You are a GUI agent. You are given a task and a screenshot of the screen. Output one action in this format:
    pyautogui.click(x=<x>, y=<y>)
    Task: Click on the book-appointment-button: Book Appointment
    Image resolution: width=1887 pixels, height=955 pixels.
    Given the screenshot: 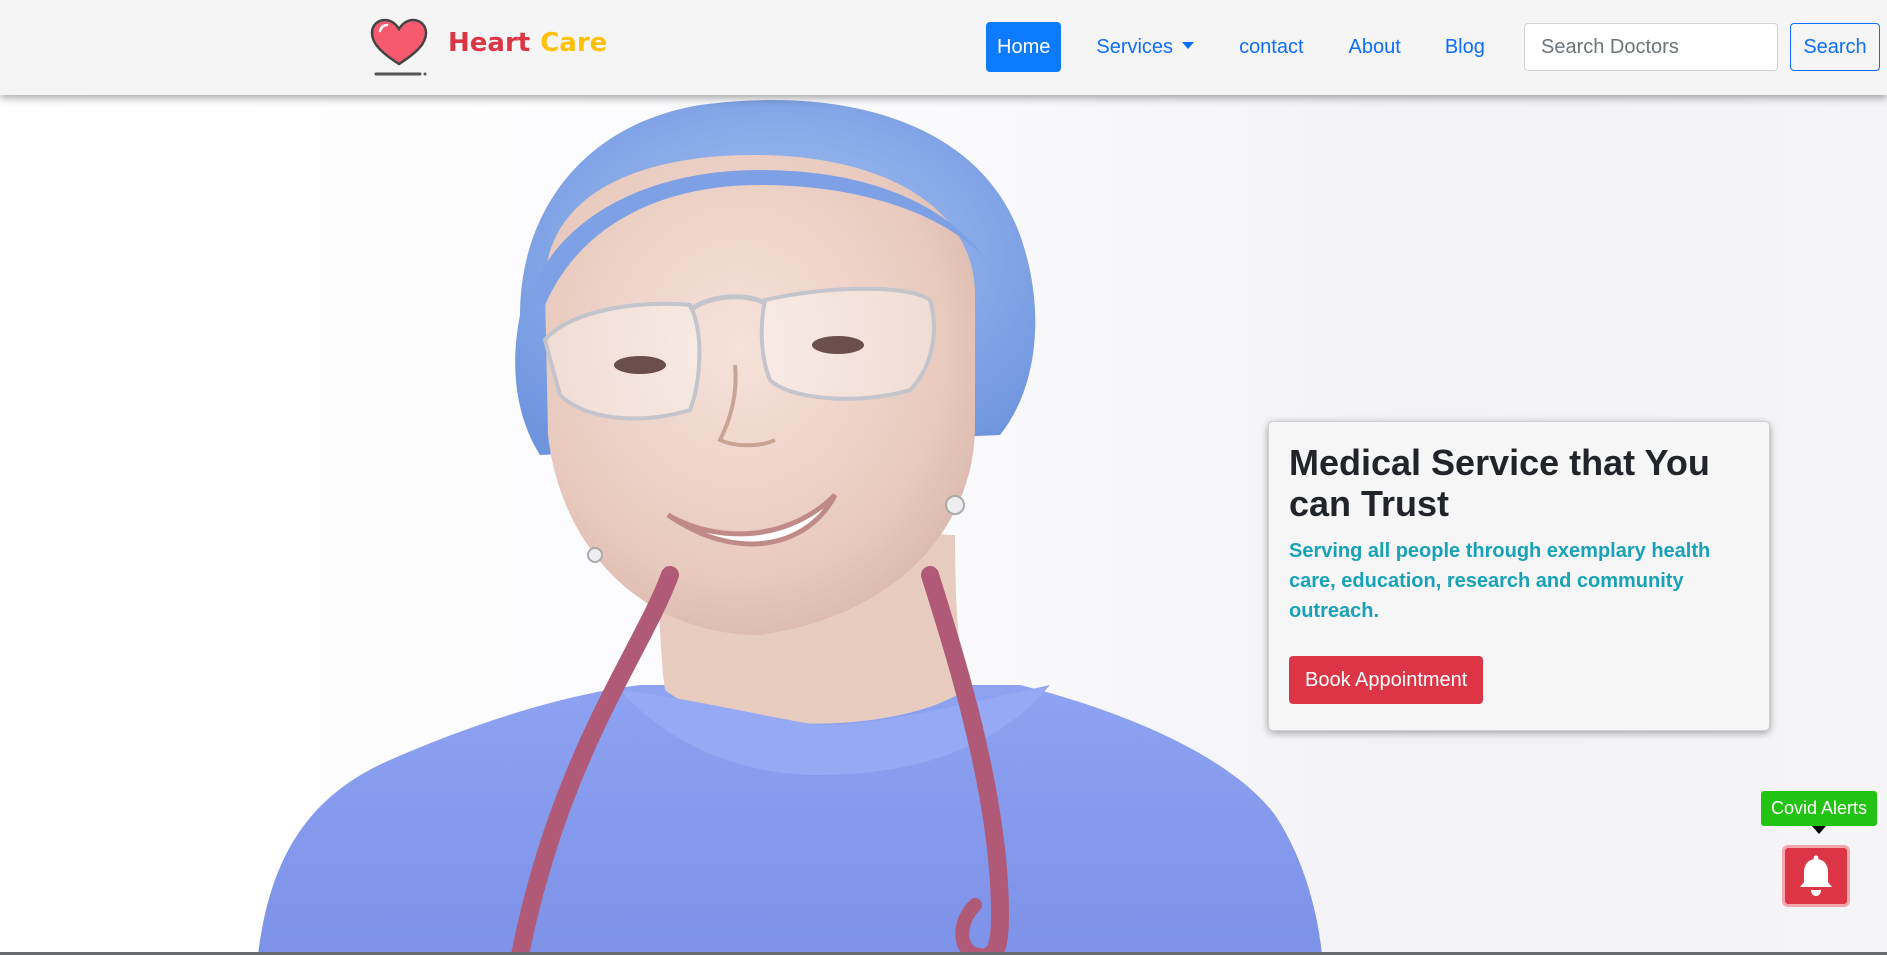 What is the action you would take?
    pyautogui.click(x=1386, y=680)
    